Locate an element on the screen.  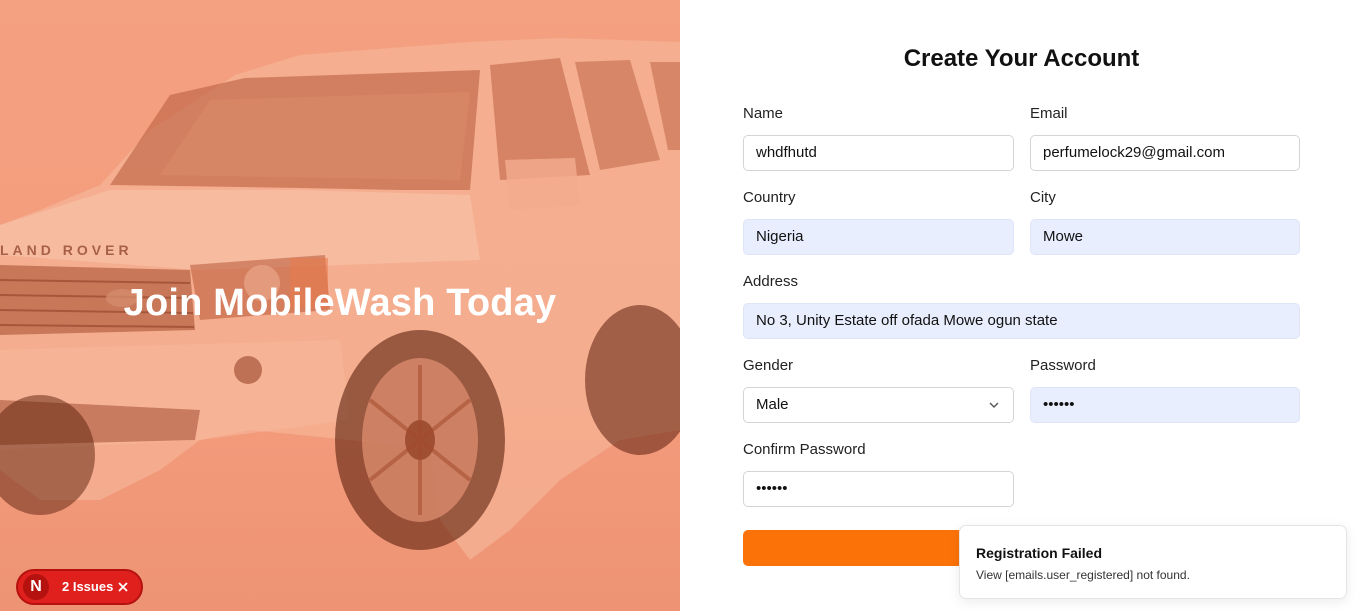
issues-count: 2 Issues is located at coordinates (87, 586).